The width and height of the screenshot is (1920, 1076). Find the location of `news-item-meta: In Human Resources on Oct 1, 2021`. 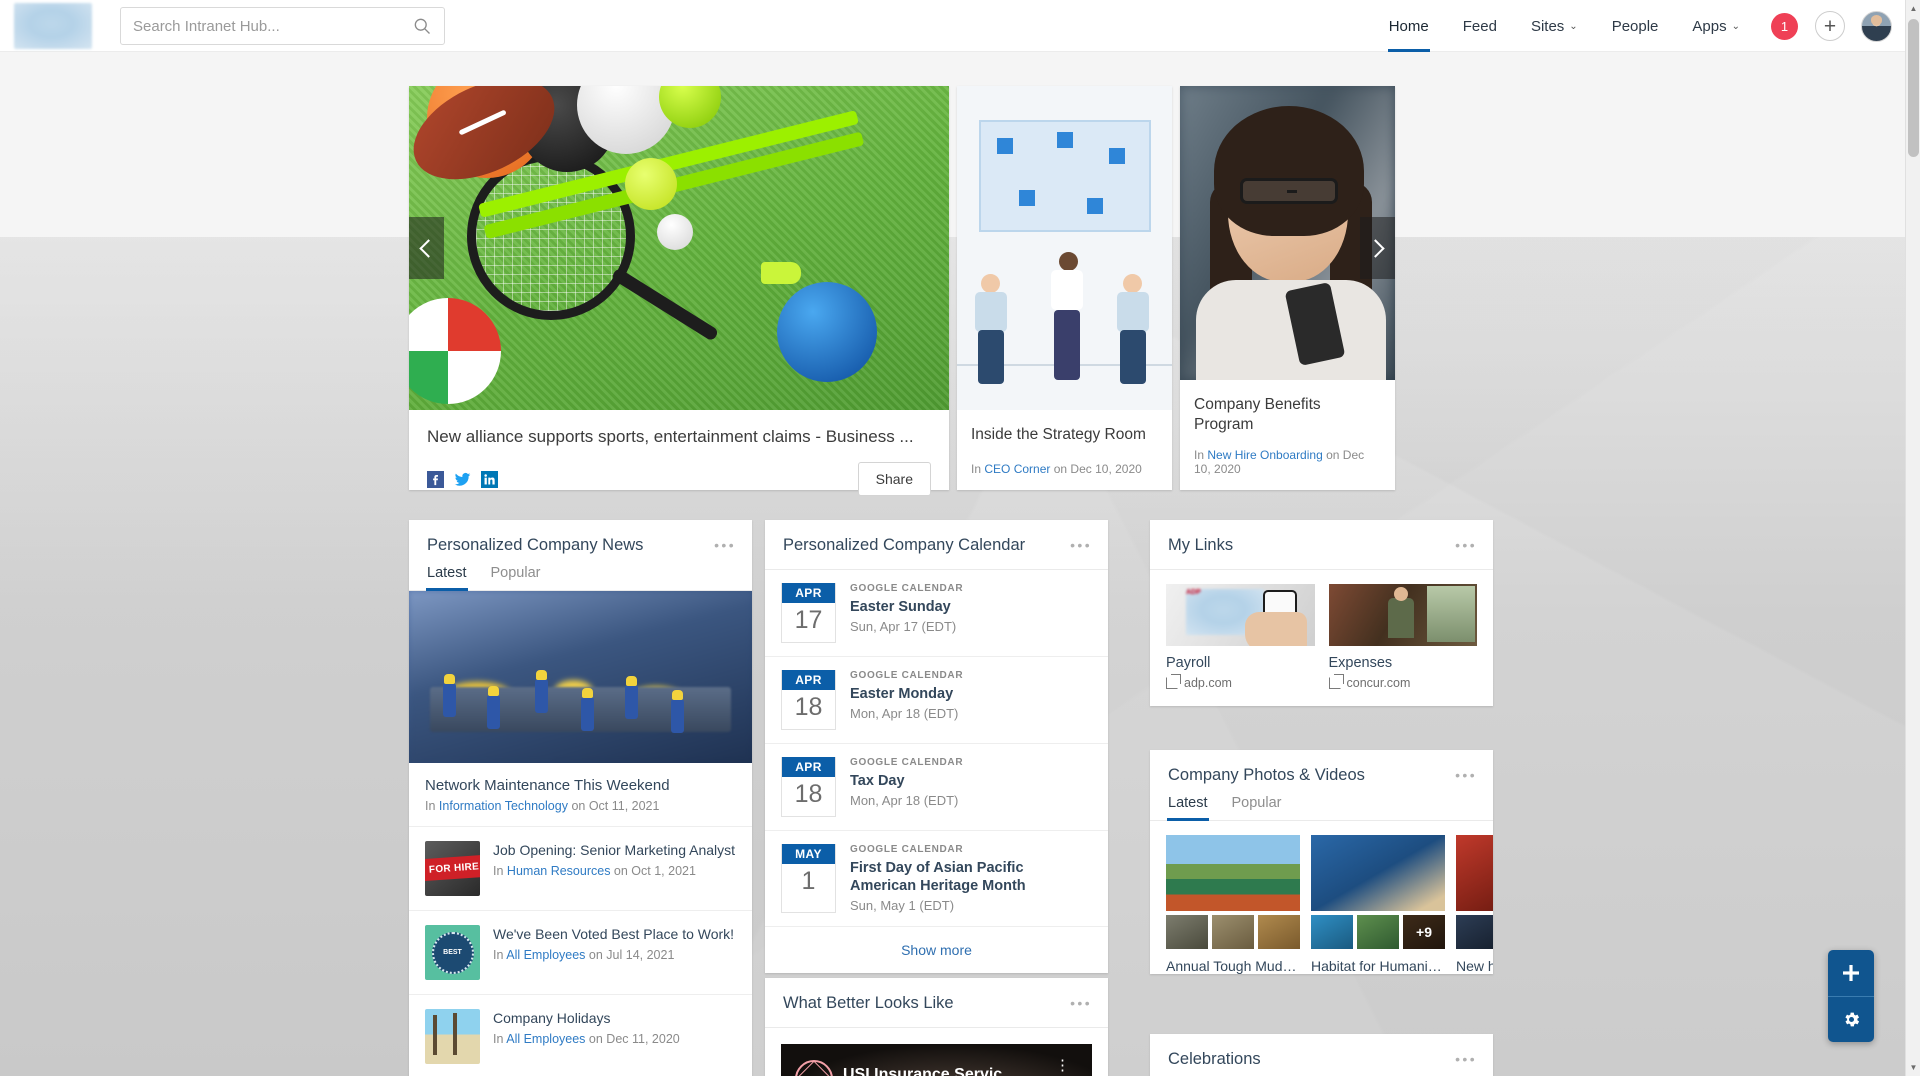

news-item-meta: In Human Resources on Oct 1, 2021 is located at coordinates (614, 871).